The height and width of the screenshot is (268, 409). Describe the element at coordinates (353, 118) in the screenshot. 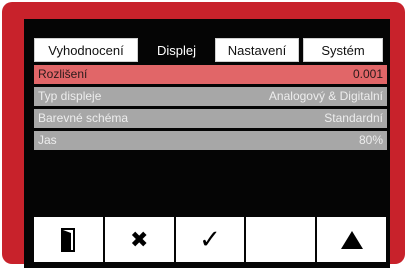

I see `setting-value: Standardní` at that location.